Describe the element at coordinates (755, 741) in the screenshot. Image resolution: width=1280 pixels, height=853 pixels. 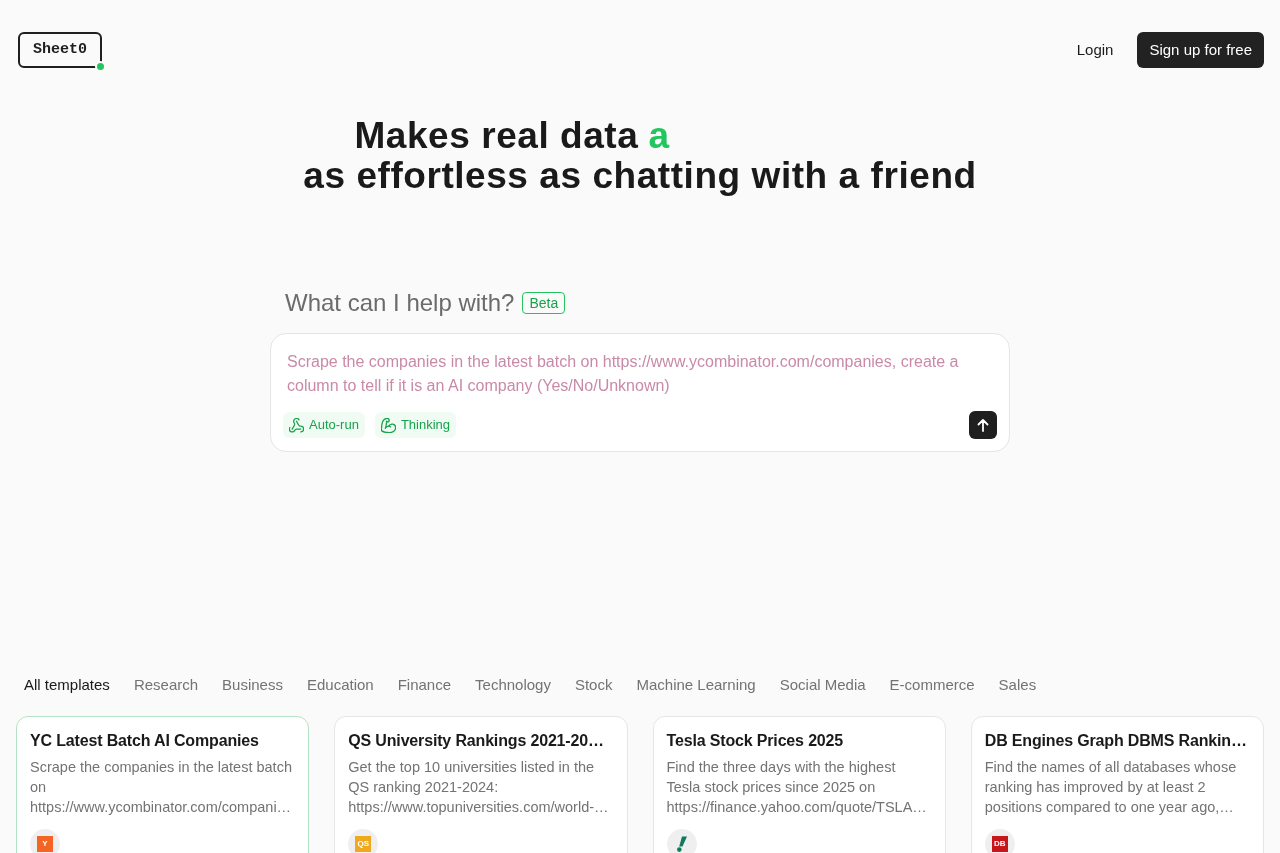
I see `card-title: Tesla Stock Prices 2025` at that location.